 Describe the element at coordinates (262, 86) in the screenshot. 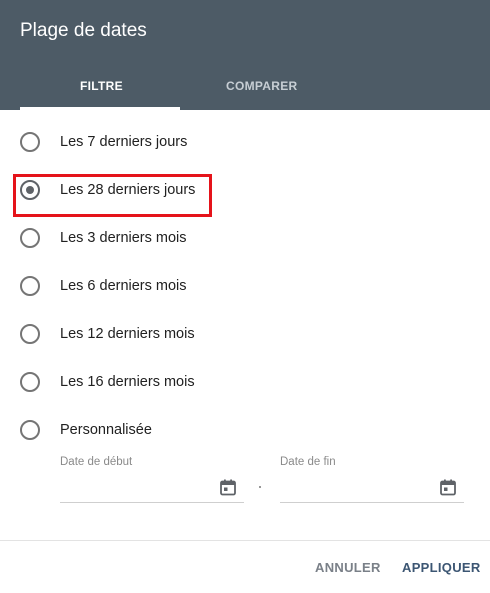

I see `tab-comparer: COMPARER` at that location.